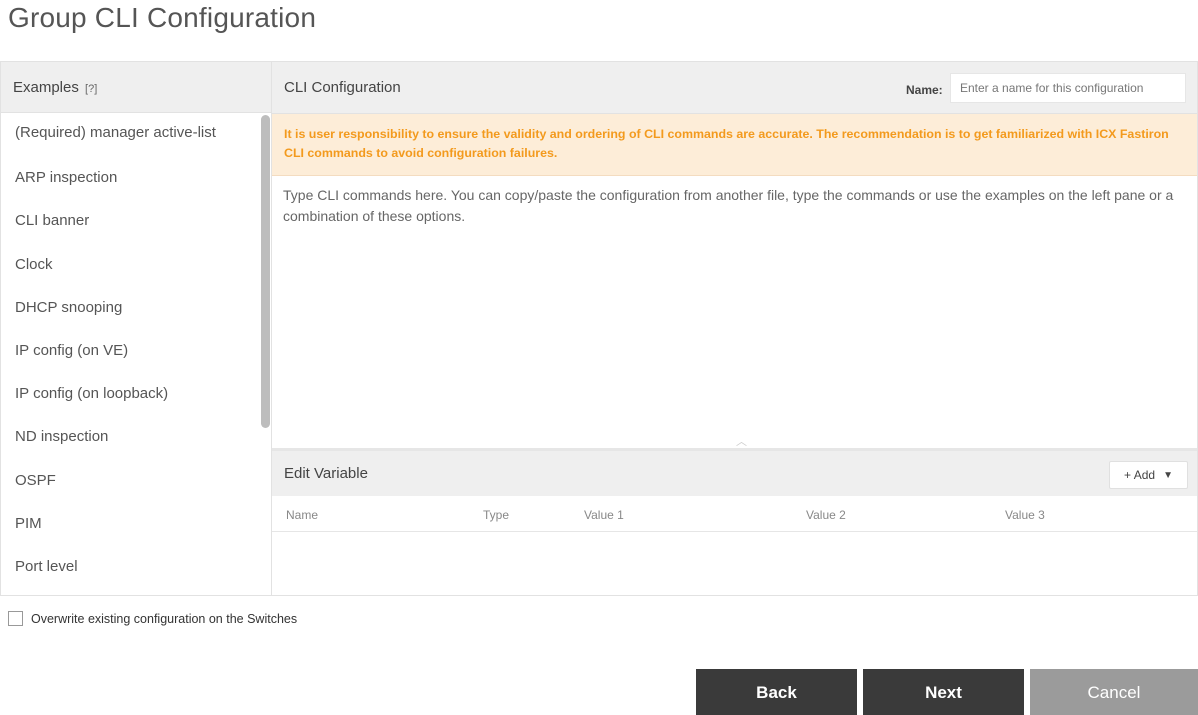 The width and height of the screenshot is (1198, 715). What do you see at coordinates (129, 264) in the screenshot?
I see `example-item: Clock` at bounding box center [129, 264].